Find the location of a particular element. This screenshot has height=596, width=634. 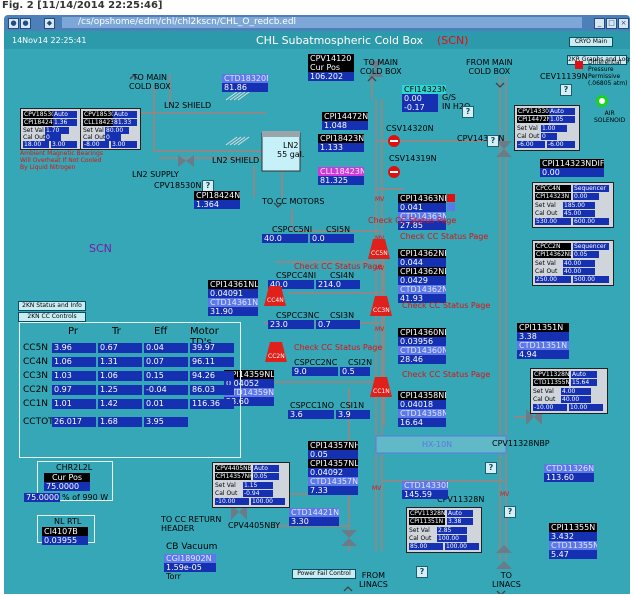

c8-lo: 85.00 is located at coordinates (426, 546).